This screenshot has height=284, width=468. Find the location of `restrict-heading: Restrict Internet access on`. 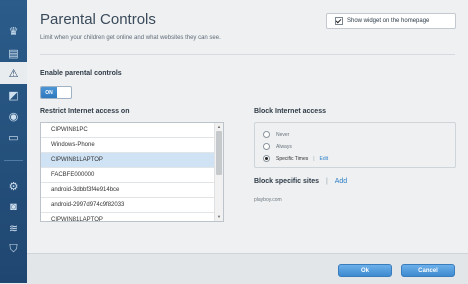

restrict-heading: Restrict Internet access on is located at coordinates (85, 111).